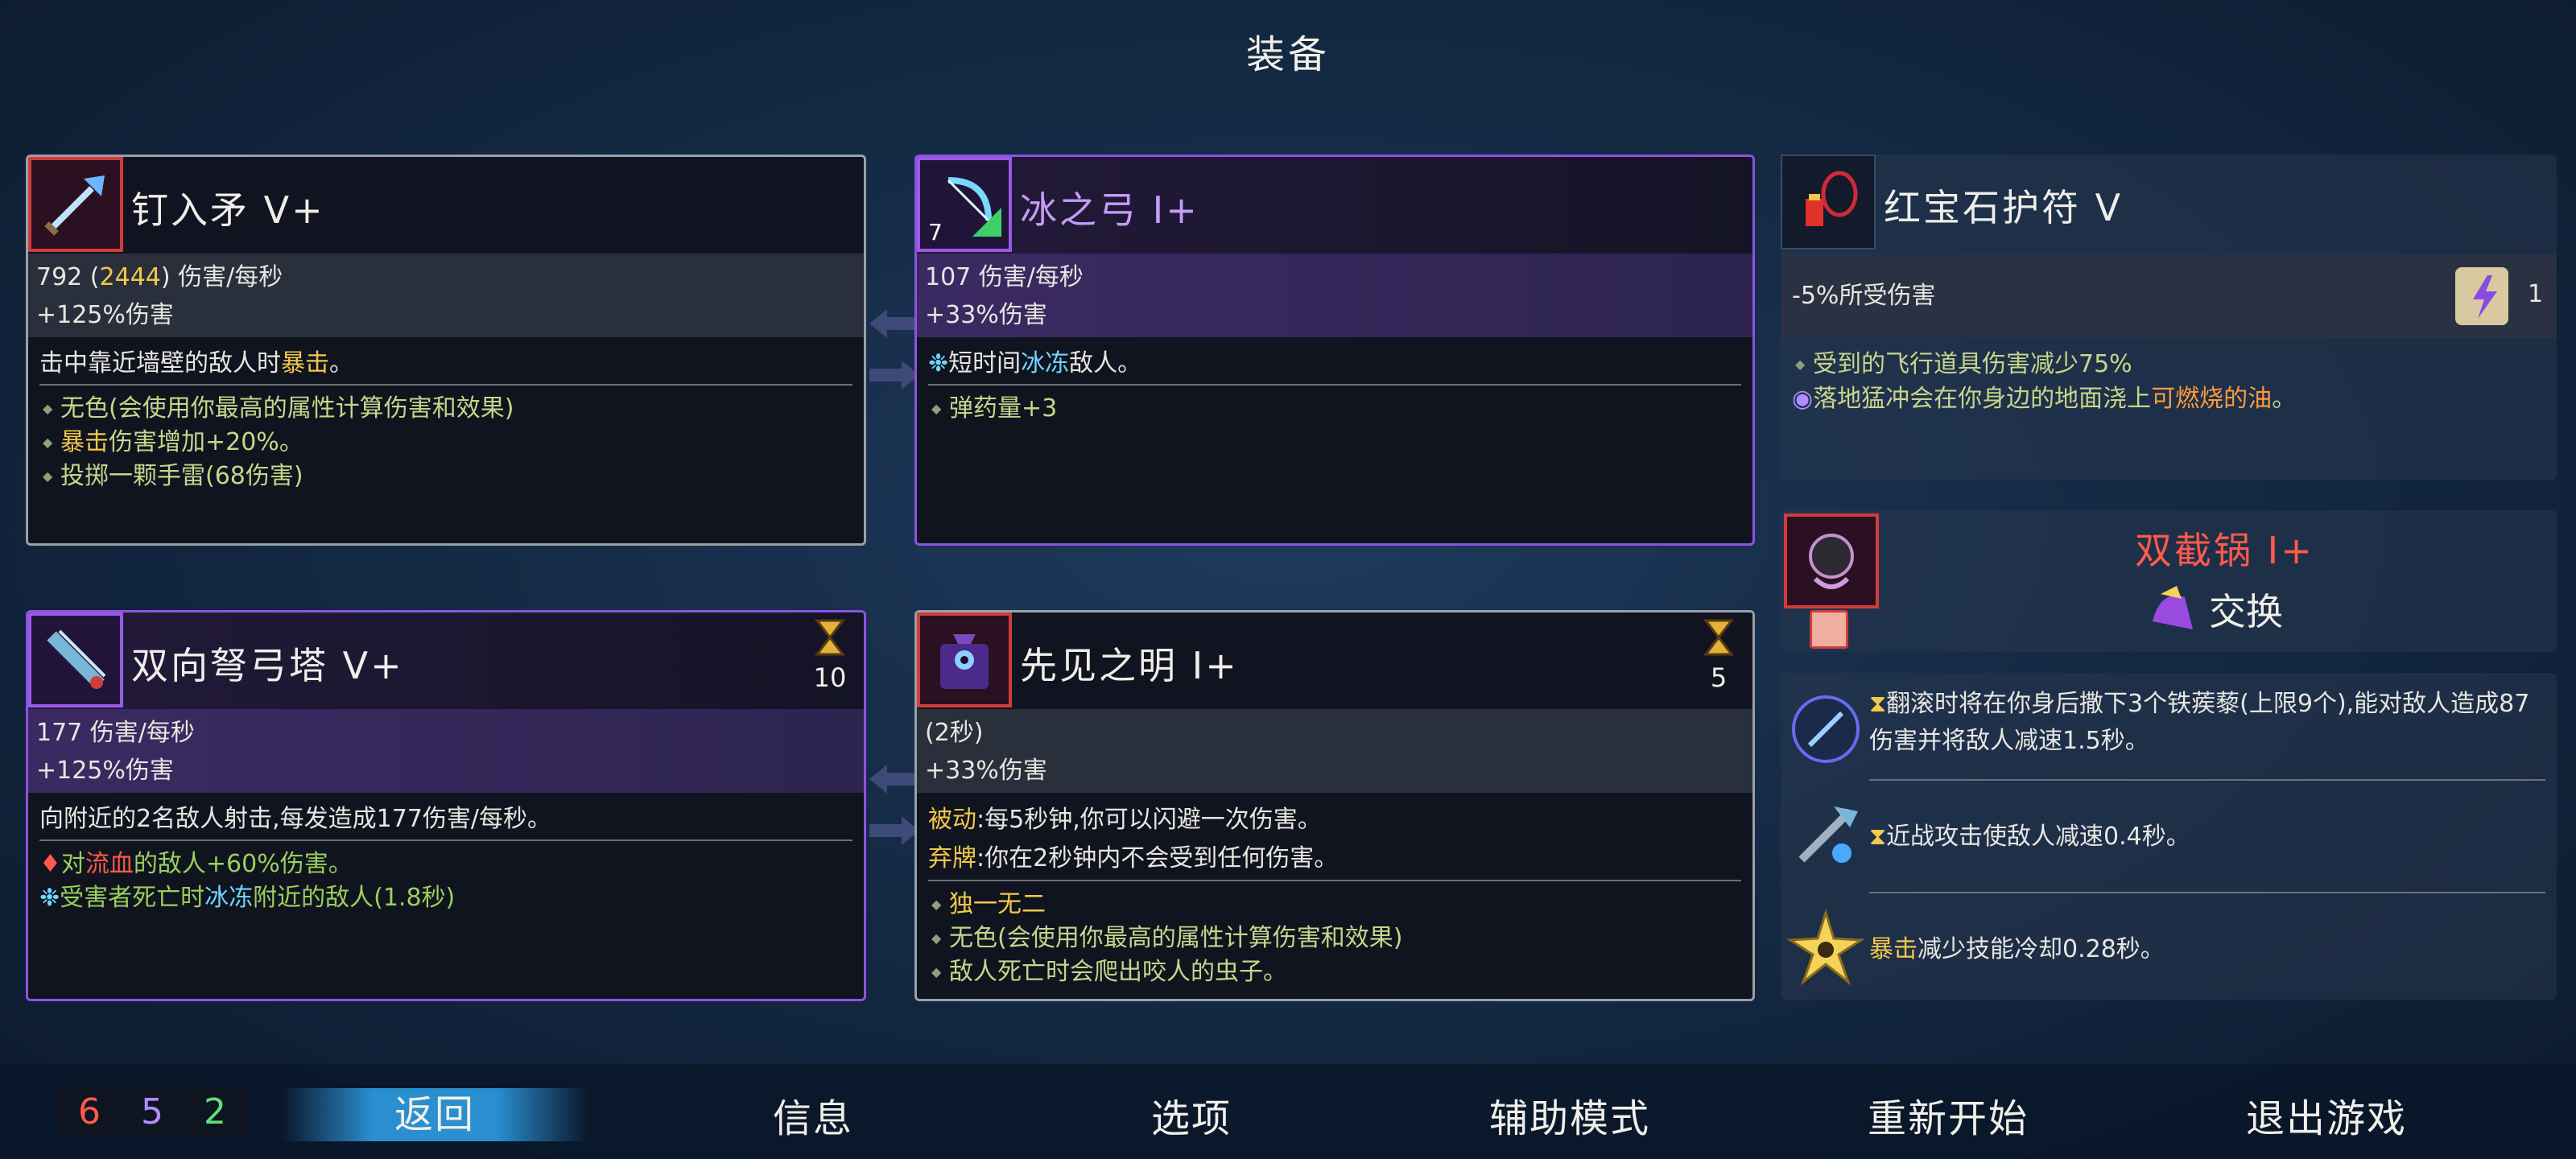 The height and width of the screenshot is (1159, 2576). What do you see at coordinates (132, 898) in the screenshot?
I see `affix-text: 受害者死亡时` at bounding box center [132, 898].